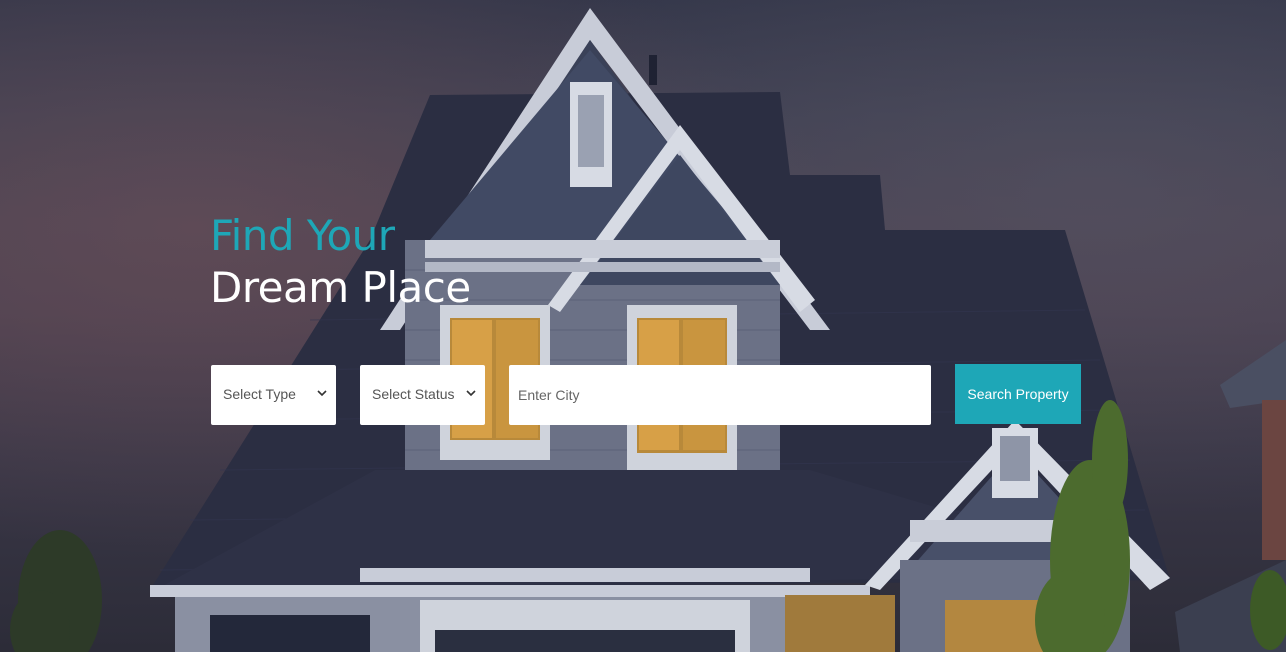  I want to click on status-select: Select Status, so click(422, 395).